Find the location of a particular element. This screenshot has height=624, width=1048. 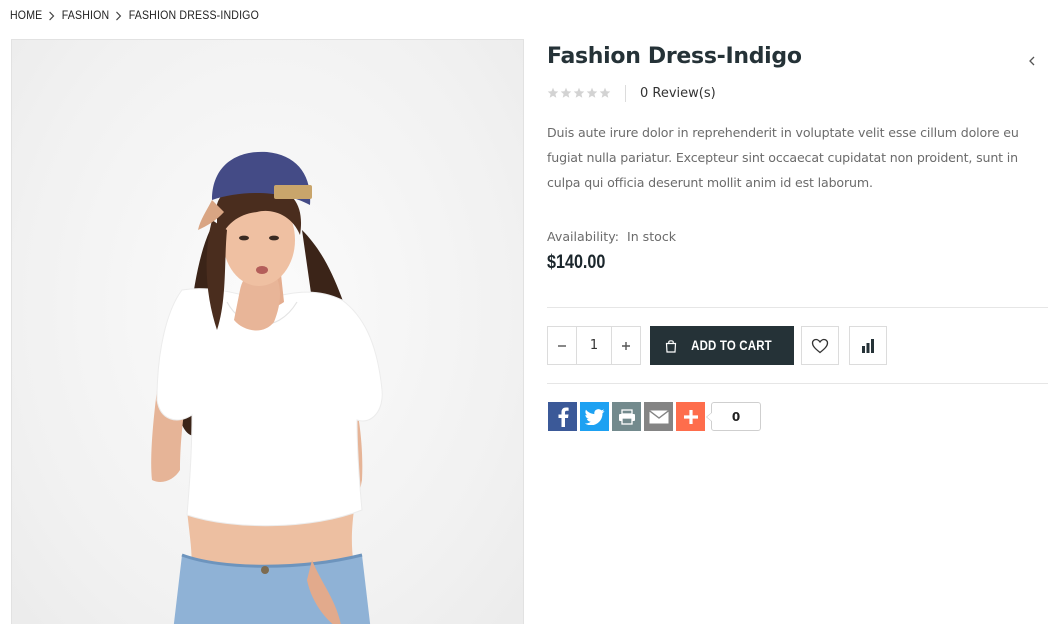

quantity-stepper: 1 is located at coordinates (594, 345).